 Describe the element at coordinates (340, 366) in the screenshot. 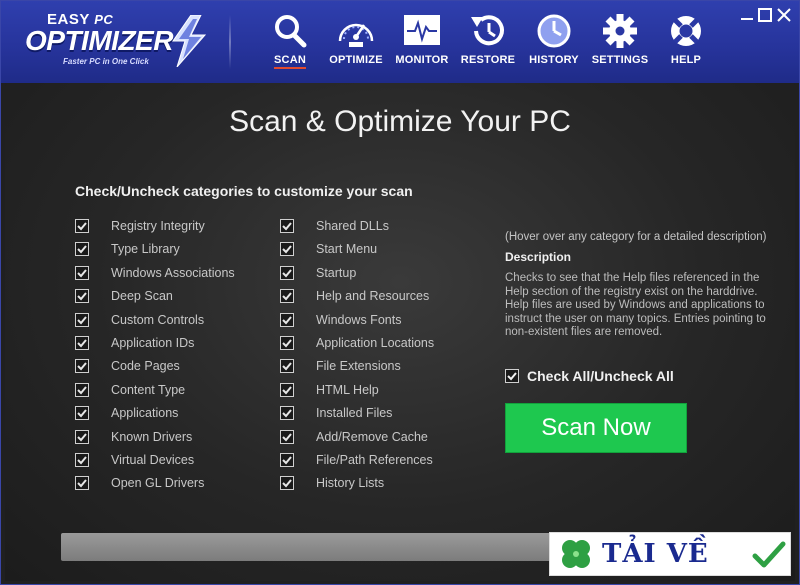

I see `category-item: File Extensions` at that location.